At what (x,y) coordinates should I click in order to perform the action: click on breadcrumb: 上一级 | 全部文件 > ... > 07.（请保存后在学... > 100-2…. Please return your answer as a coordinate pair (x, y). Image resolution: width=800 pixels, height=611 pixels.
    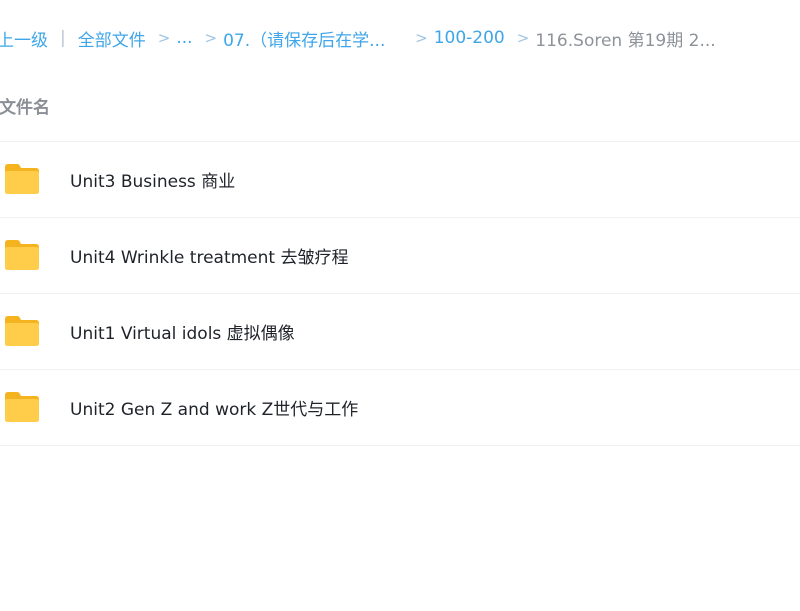
    Looking at the image, I should click on (358, 38).